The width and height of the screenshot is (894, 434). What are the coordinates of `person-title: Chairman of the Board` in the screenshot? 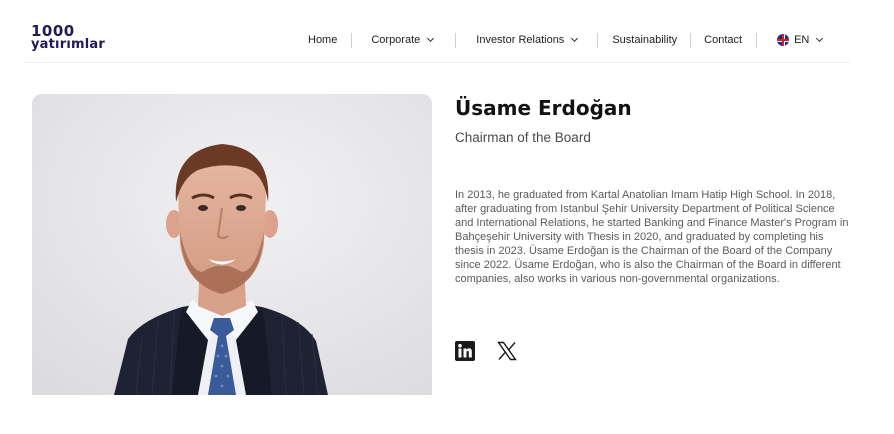 It's located at (523, 137).